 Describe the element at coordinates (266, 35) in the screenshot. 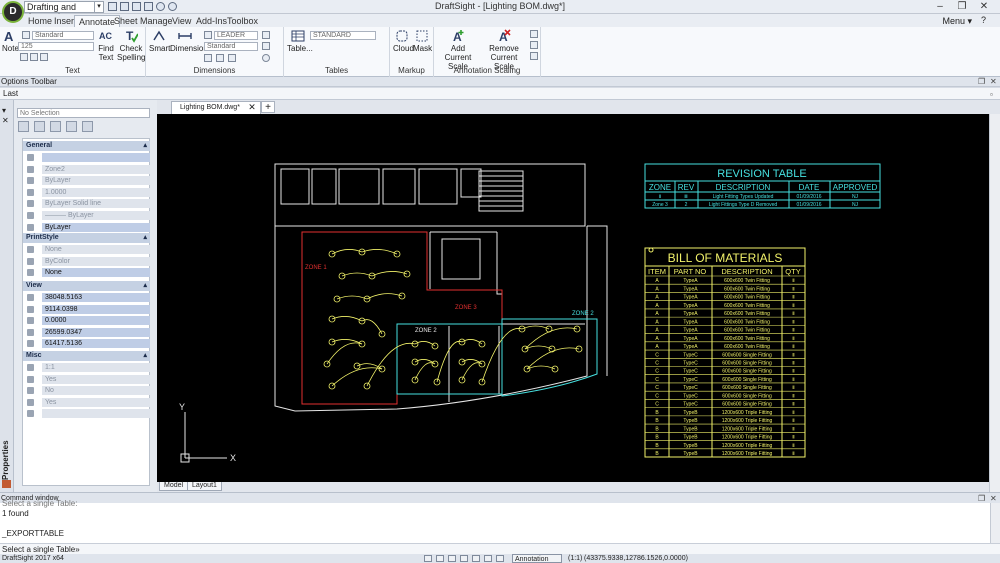

I see `leader-icon` at that location.